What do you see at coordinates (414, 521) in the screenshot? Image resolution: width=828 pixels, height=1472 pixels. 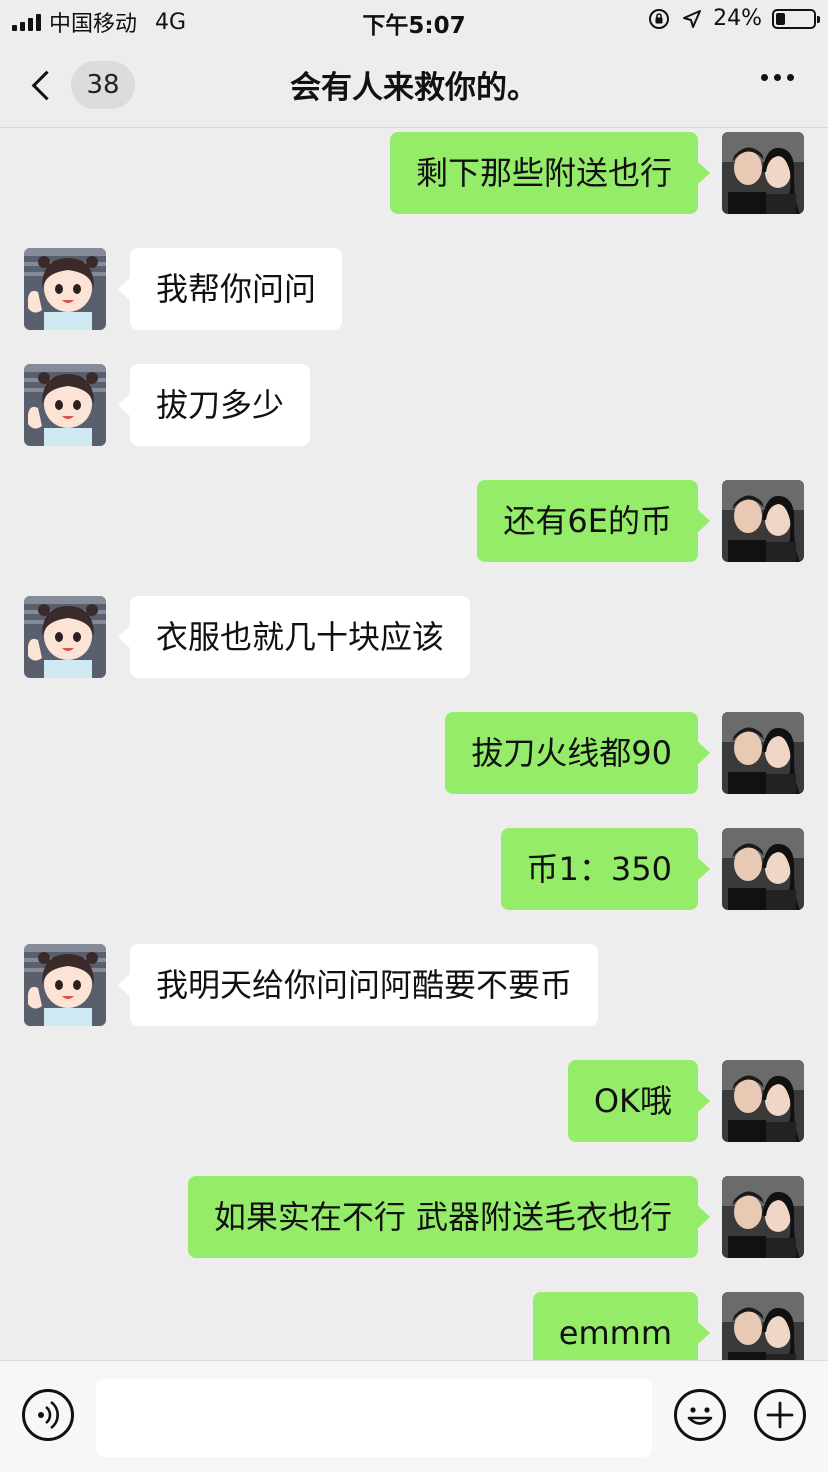 I see `message-row: 还有6E的币` at bounding box center [414, 521].